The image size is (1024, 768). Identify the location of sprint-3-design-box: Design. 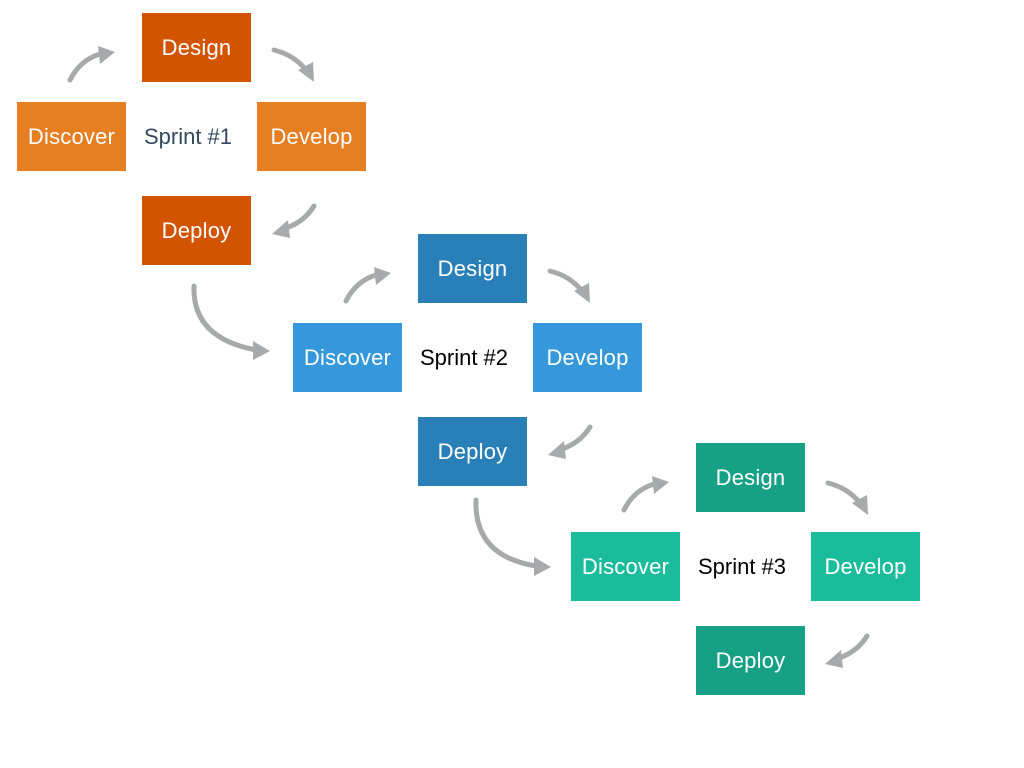
(750, 477).